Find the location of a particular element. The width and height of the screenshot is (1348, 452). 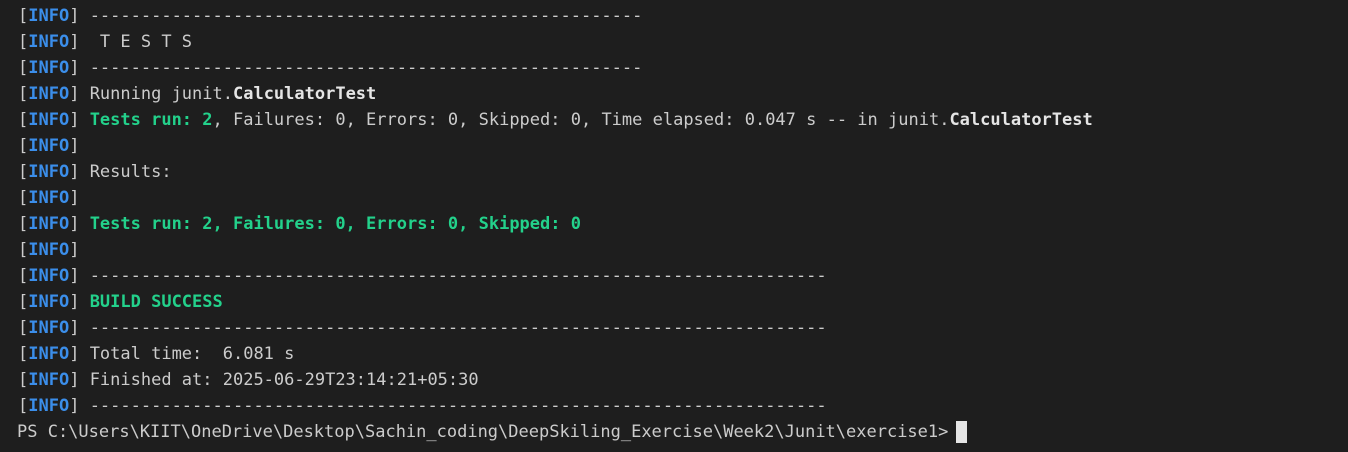

log-text: Finished at: 2025-06-29T23:14:21+05:30 is located at coordinates (284, 380).